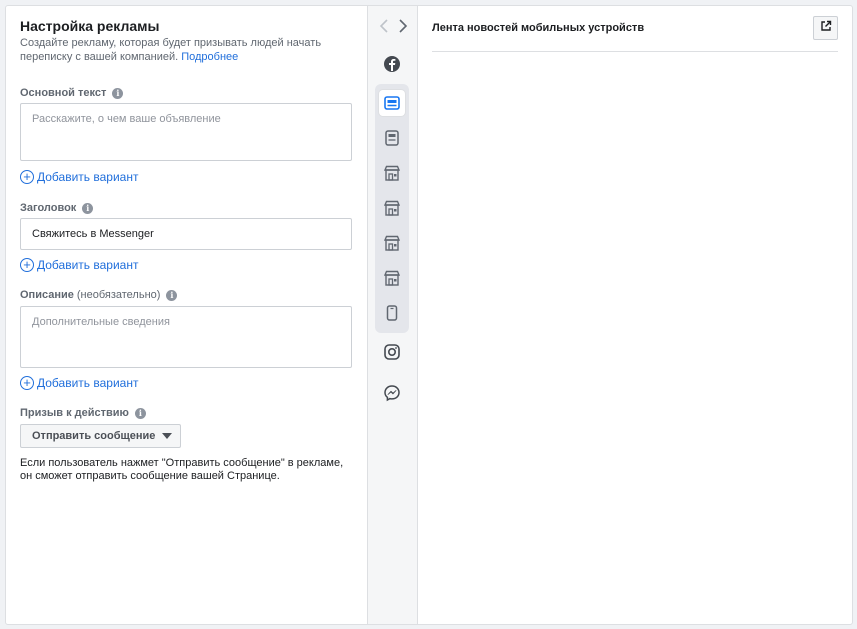  I want to click on chevron-left-icon, so click(385, 26).